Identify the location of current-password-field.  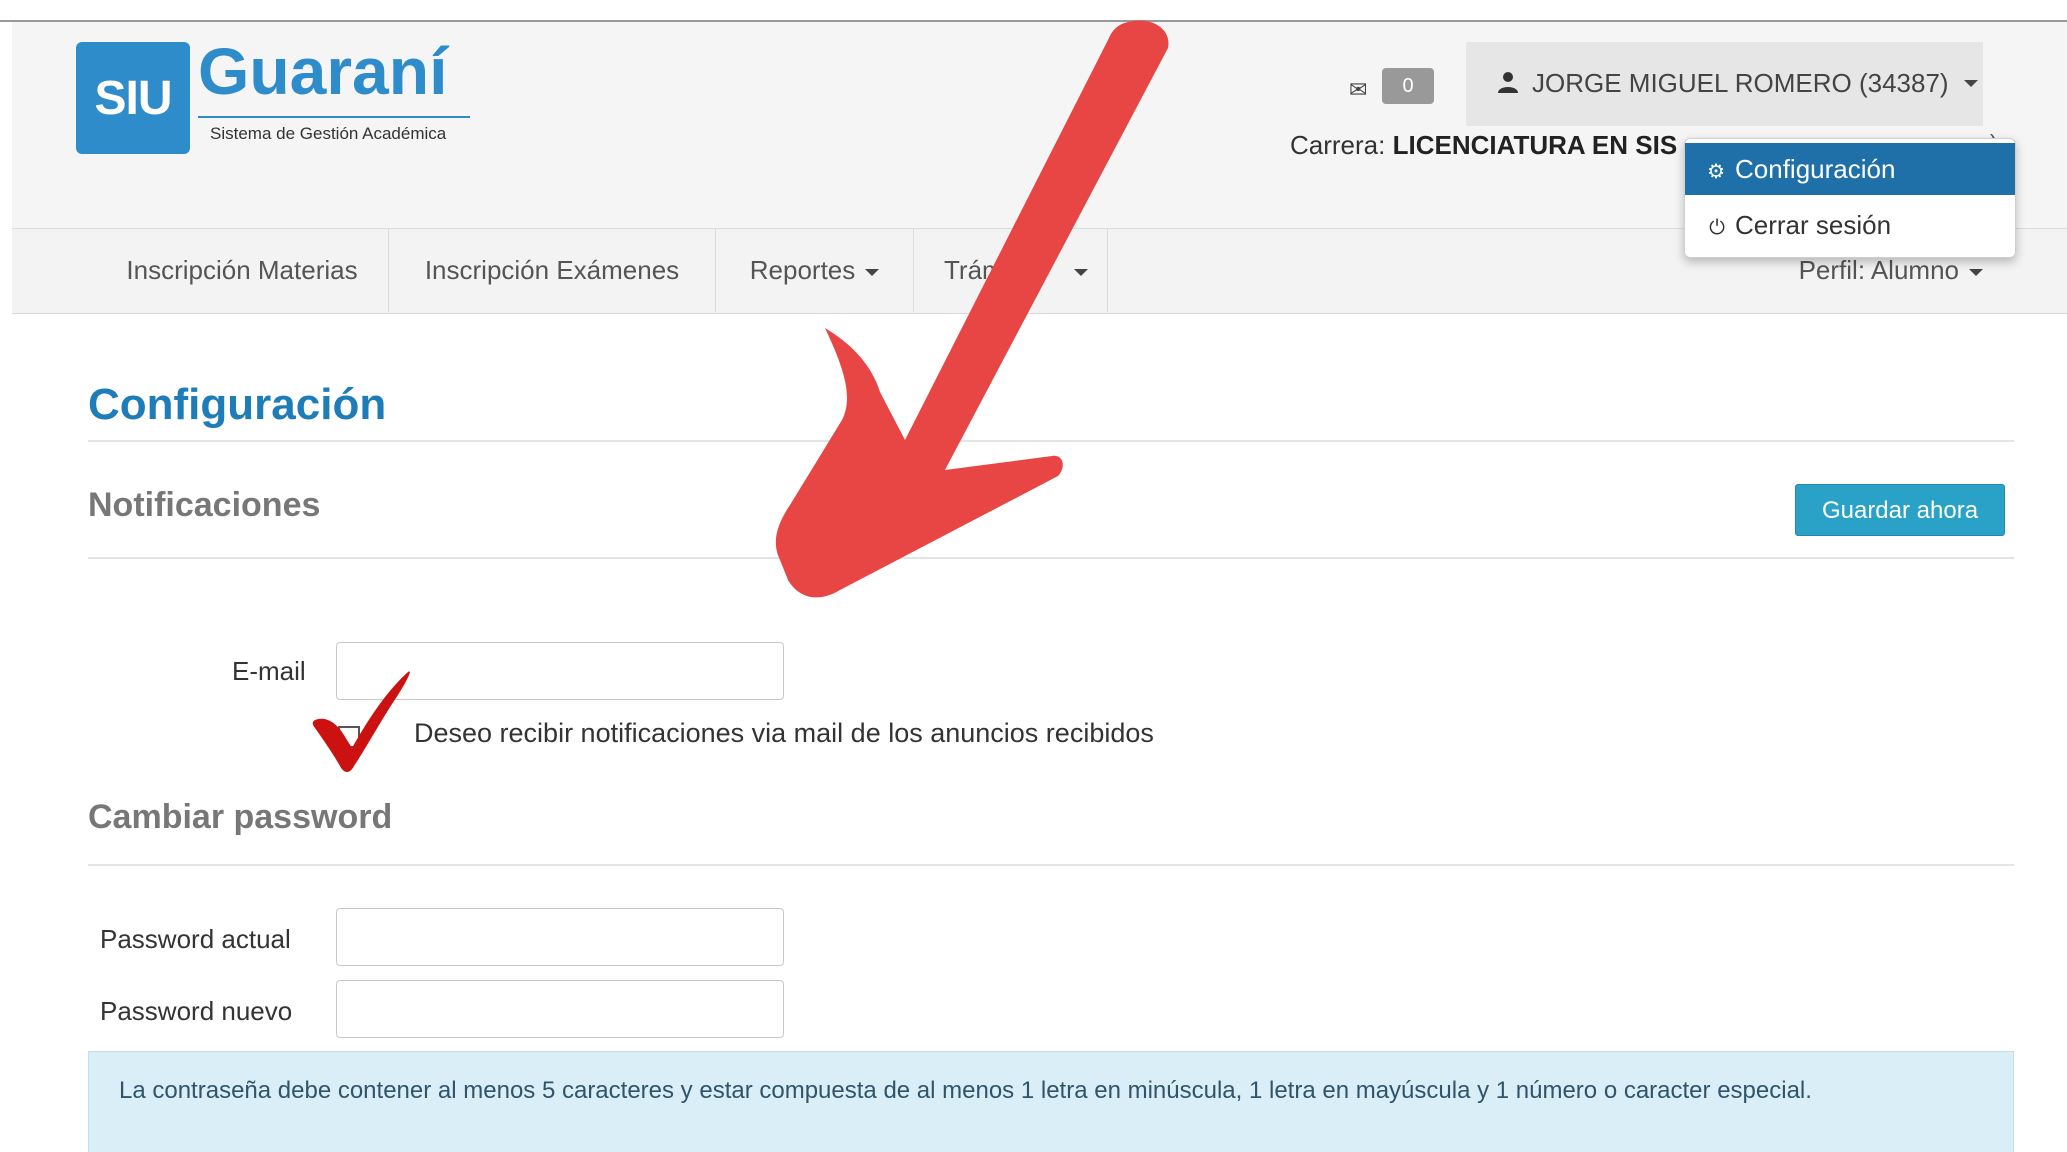
(560, 937).